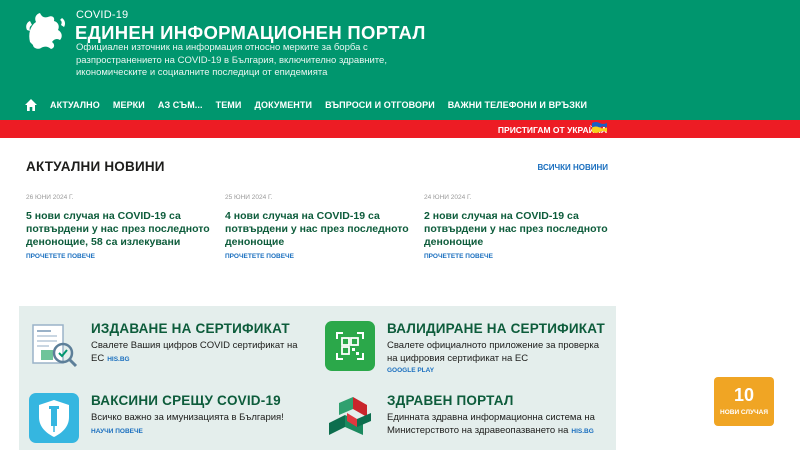 The height and width of the screenshot is (450, 800). I want to click on article-date: 26 ЮНИ 2024 Г., so click(50, 197).